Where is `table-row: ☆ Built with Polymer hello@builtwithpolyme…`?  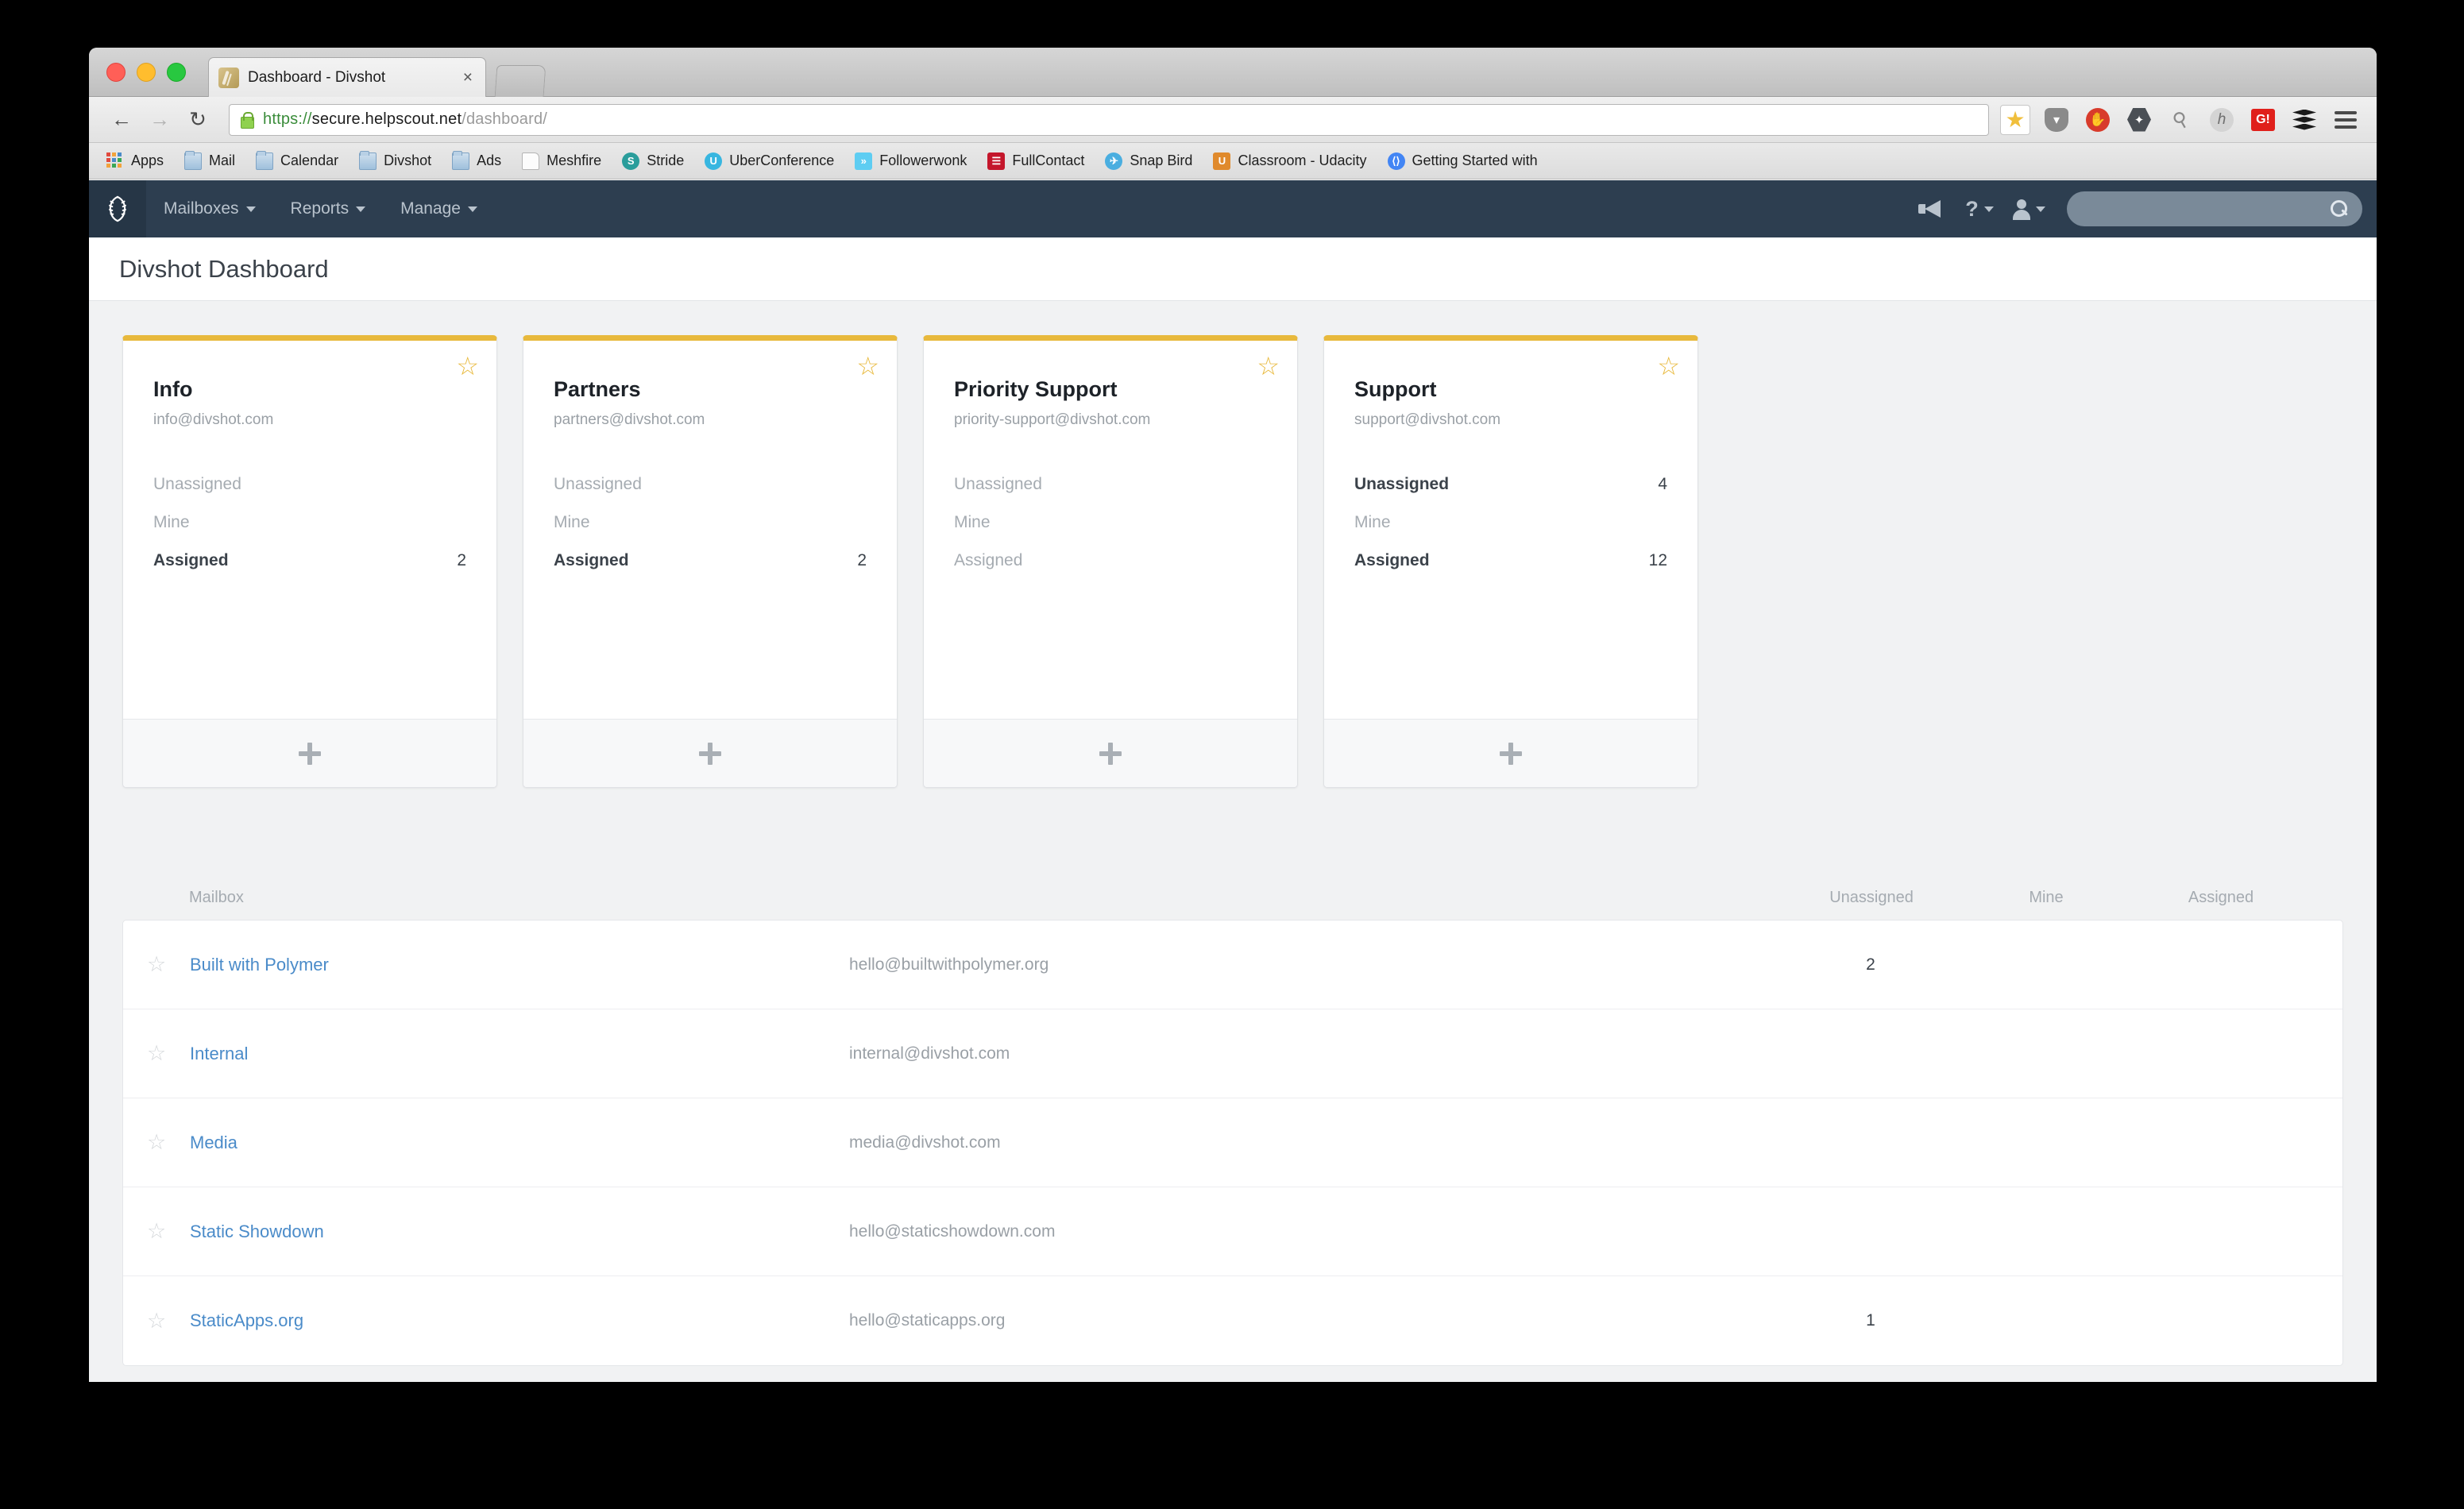
table-row: ☆ Built with Polymer hello@builtwithpolyme… is located at coordinates (1232, 965).